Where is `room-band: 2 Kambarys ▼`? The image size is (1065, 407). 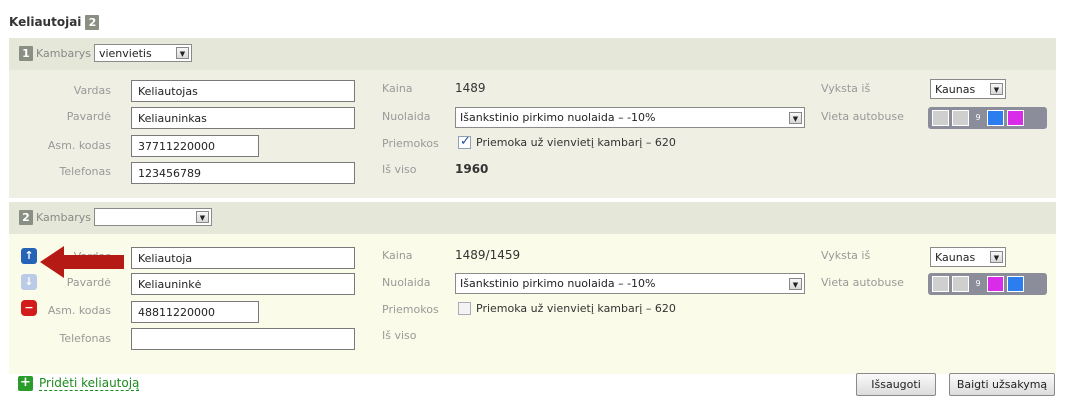 room-band: 2 Kambarys ▼ is located at coordinates (532, 218).